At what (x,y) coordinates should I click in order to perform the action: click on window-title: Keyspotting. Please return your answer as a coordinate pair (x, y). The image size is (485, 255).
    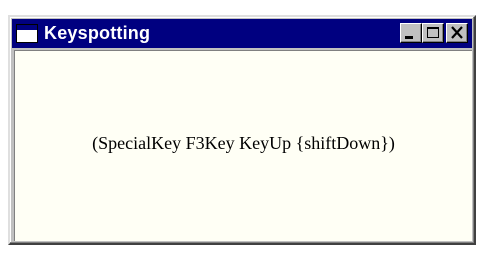
    Looking at the image, I should click on (97, 33).